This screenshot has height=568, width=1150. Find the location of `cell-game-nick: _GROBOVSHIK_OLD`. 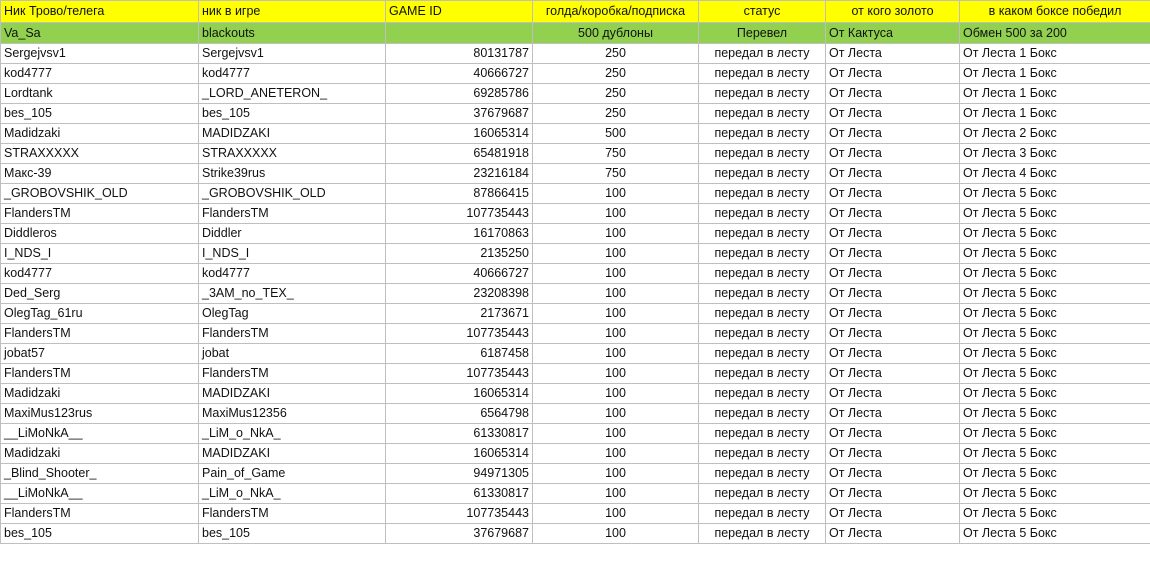

cell-game-nick: _GROBOVSHIK_OLD is located at coordinates (292, 193).